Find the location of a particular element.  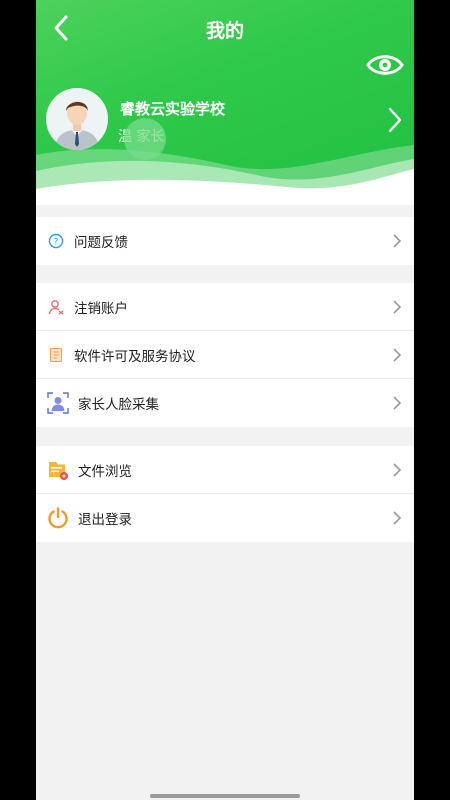

menu-item-logout: 退出登录 is located at coordinates (225, 518).